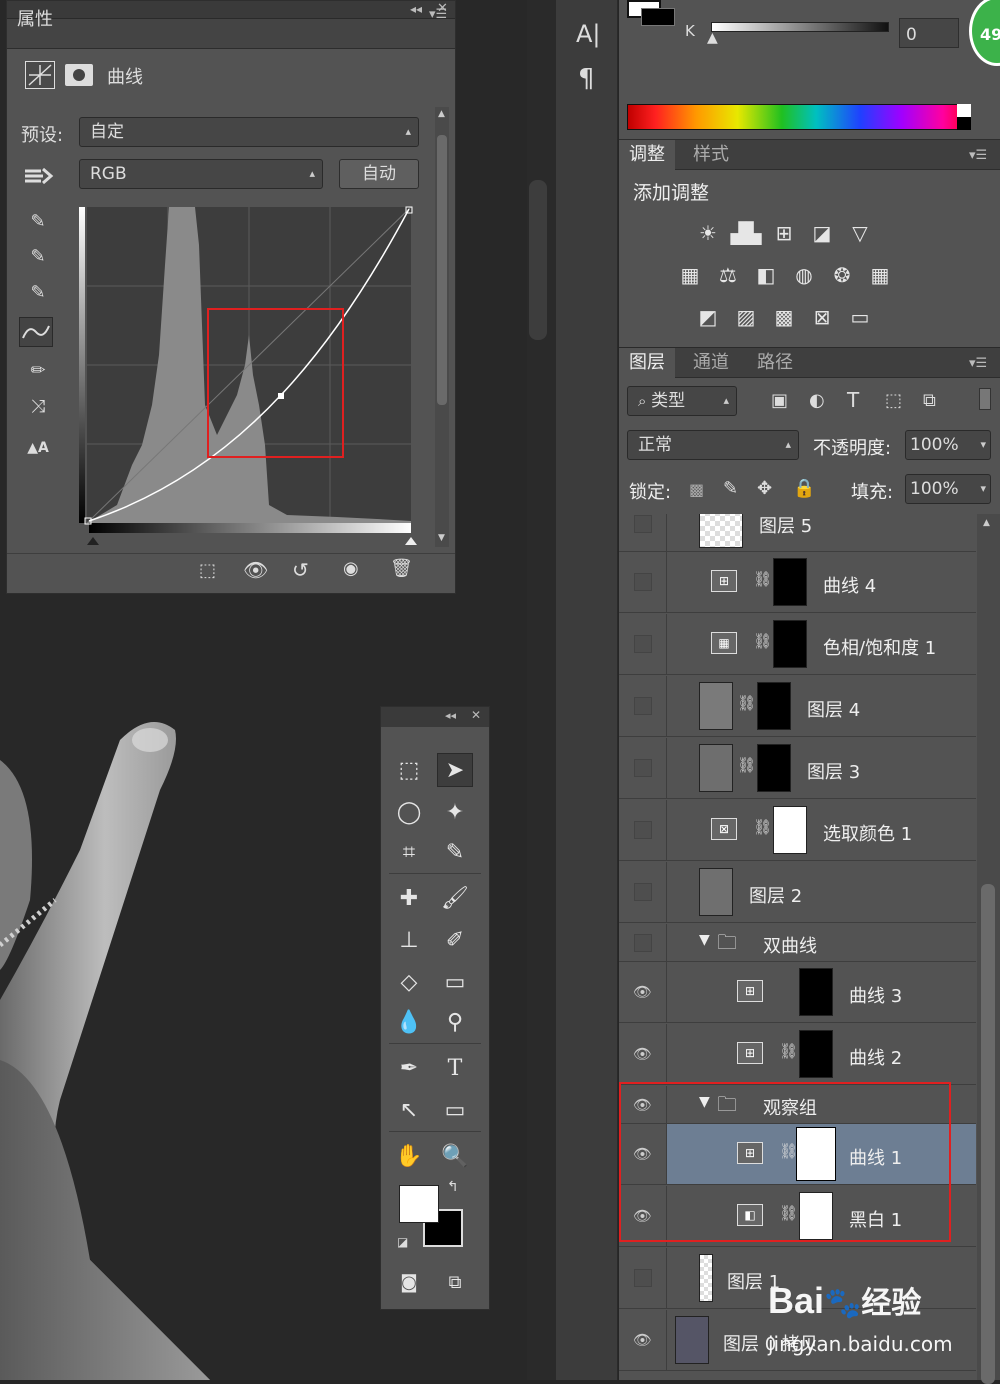  I want to click on blur-icon: 💧, so click(409, 1022).